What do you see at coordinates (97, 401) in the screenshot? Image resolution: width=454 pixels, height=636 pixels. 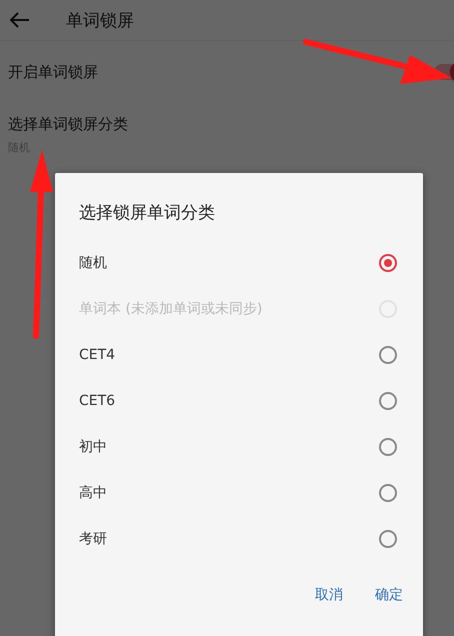 I see `option-label: CET6` at bounding box center [97, 401].